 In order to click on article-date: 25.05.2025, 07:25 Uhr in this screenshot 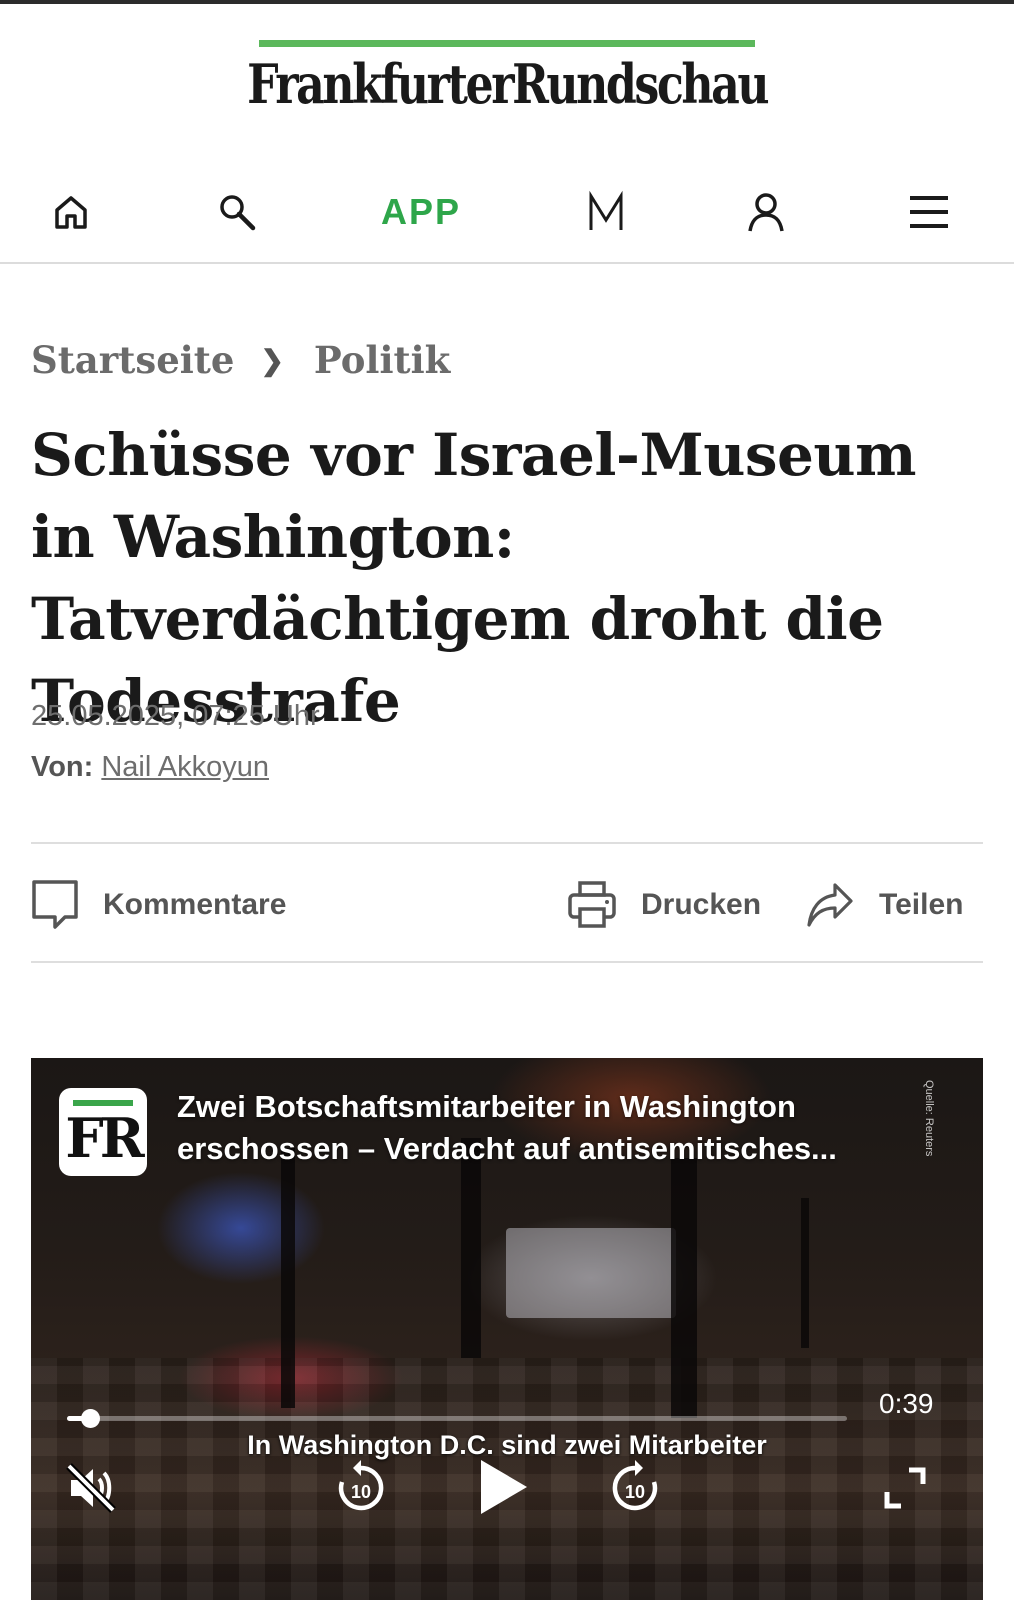, I will do `click(175, 716)`.